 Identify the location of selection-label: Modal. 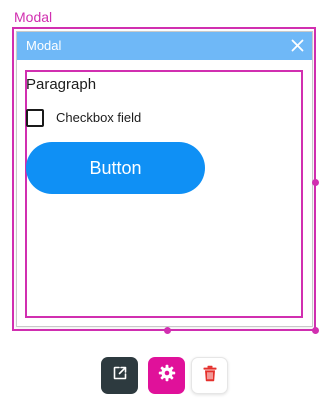
(33, 17).